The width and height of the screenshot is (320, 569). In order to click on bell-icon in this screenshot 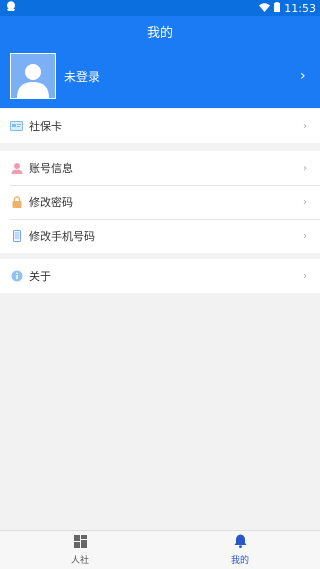, I will do `click(240, 542)`.